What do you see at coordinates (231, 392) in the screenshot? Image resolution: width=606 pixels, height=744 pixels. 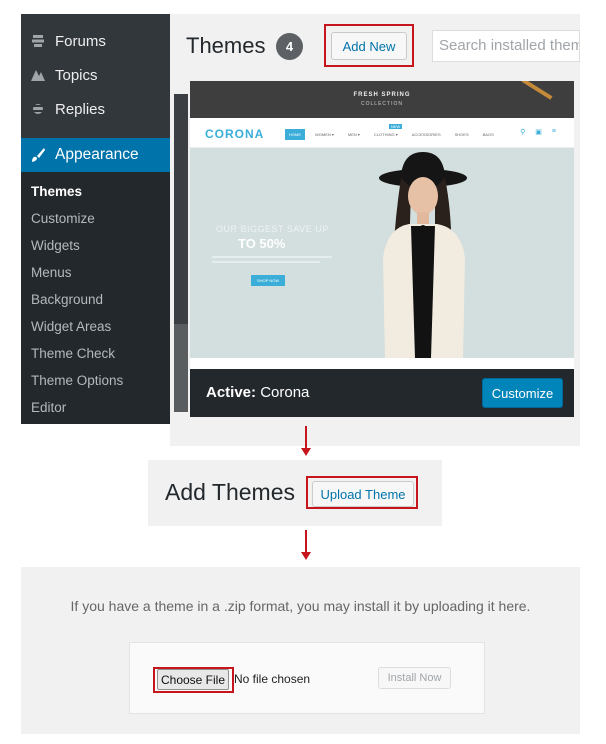 I see `active-prefix: Active:` at bounding box center [231, 392].